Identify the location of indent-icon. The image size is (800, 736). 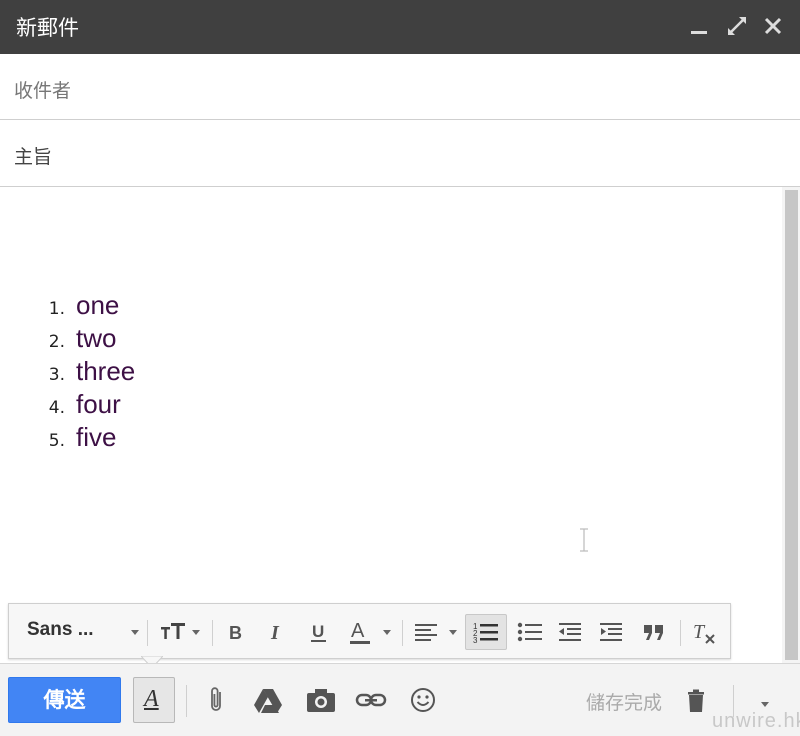
(611, 632).